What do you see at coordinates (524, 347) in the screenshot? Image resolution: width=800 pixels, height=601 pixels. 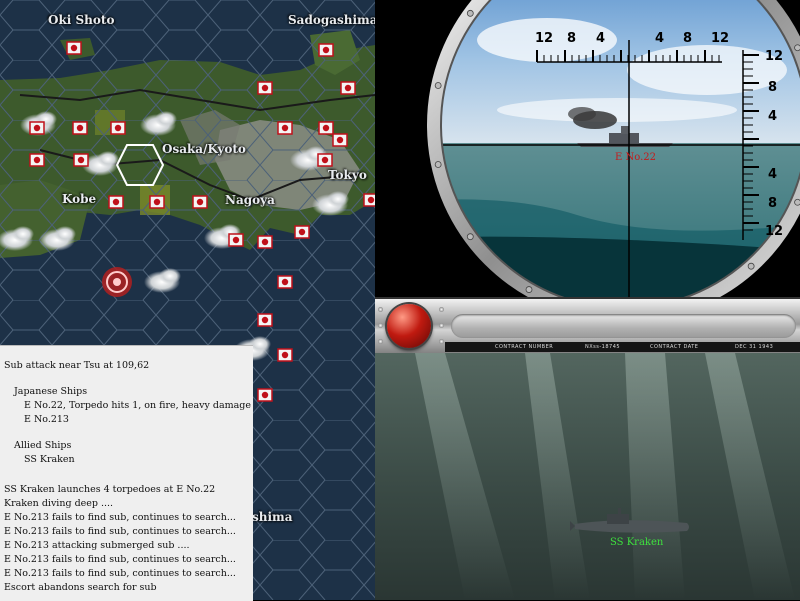 I see `contract-number-label: CONTRACT NUMBER` at bounding box center [524, 347].